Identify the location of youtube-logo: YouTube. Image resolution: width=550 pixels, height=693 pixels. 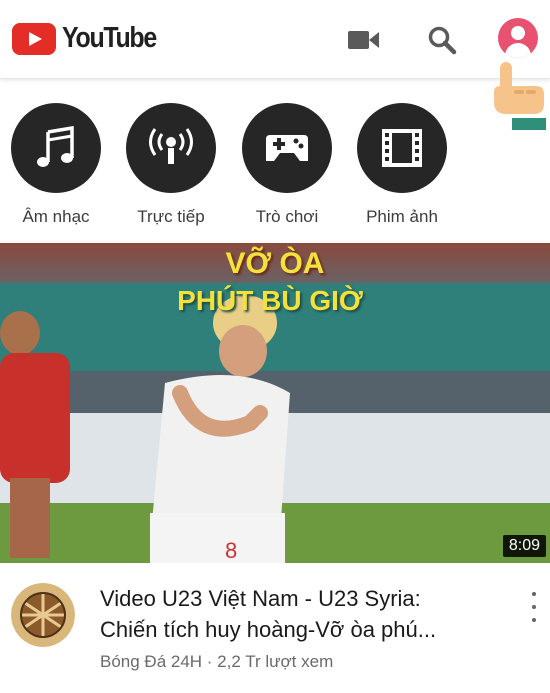
(91, 38).